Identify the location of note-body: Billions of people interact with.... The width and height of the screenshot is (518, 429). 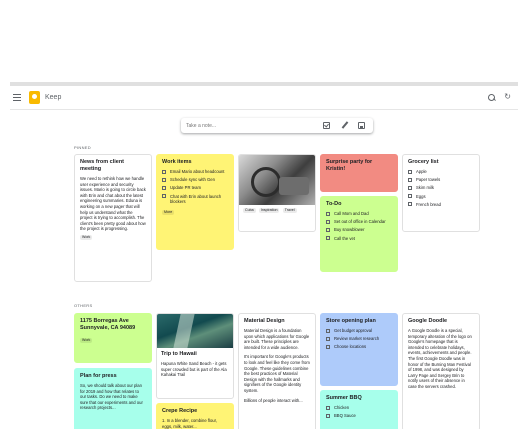
(273, 400).